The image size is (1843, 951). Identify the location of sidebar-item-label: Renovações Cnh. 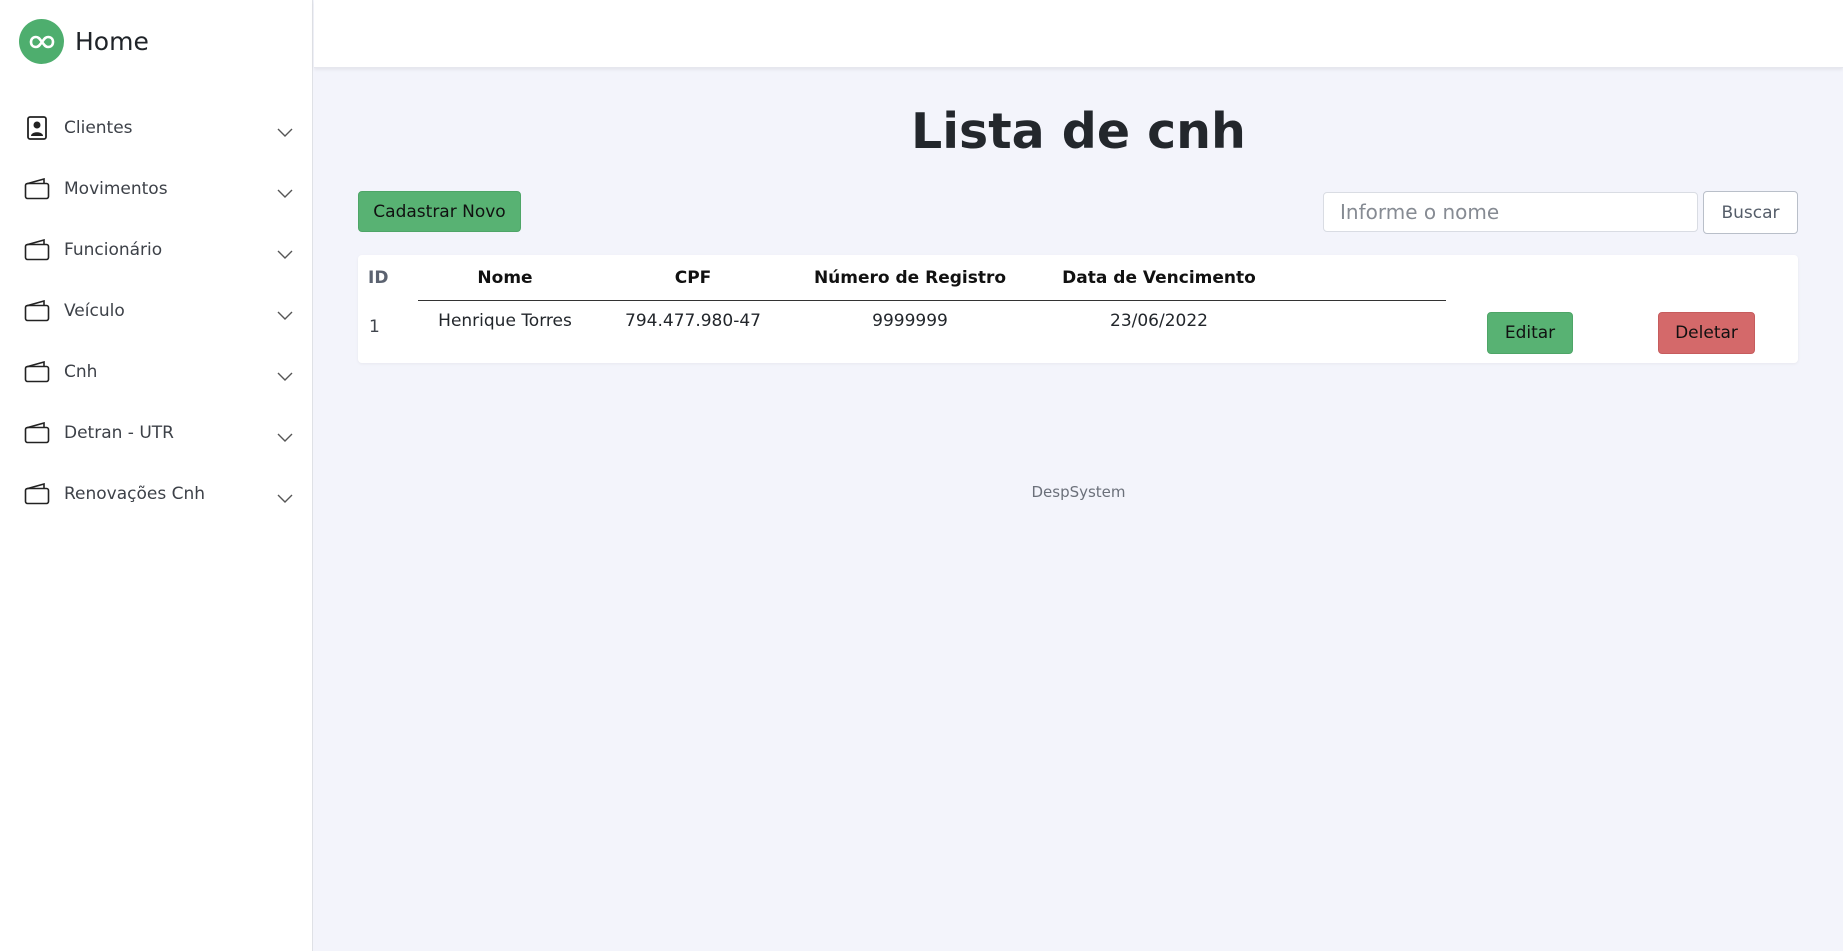
(135, 493).